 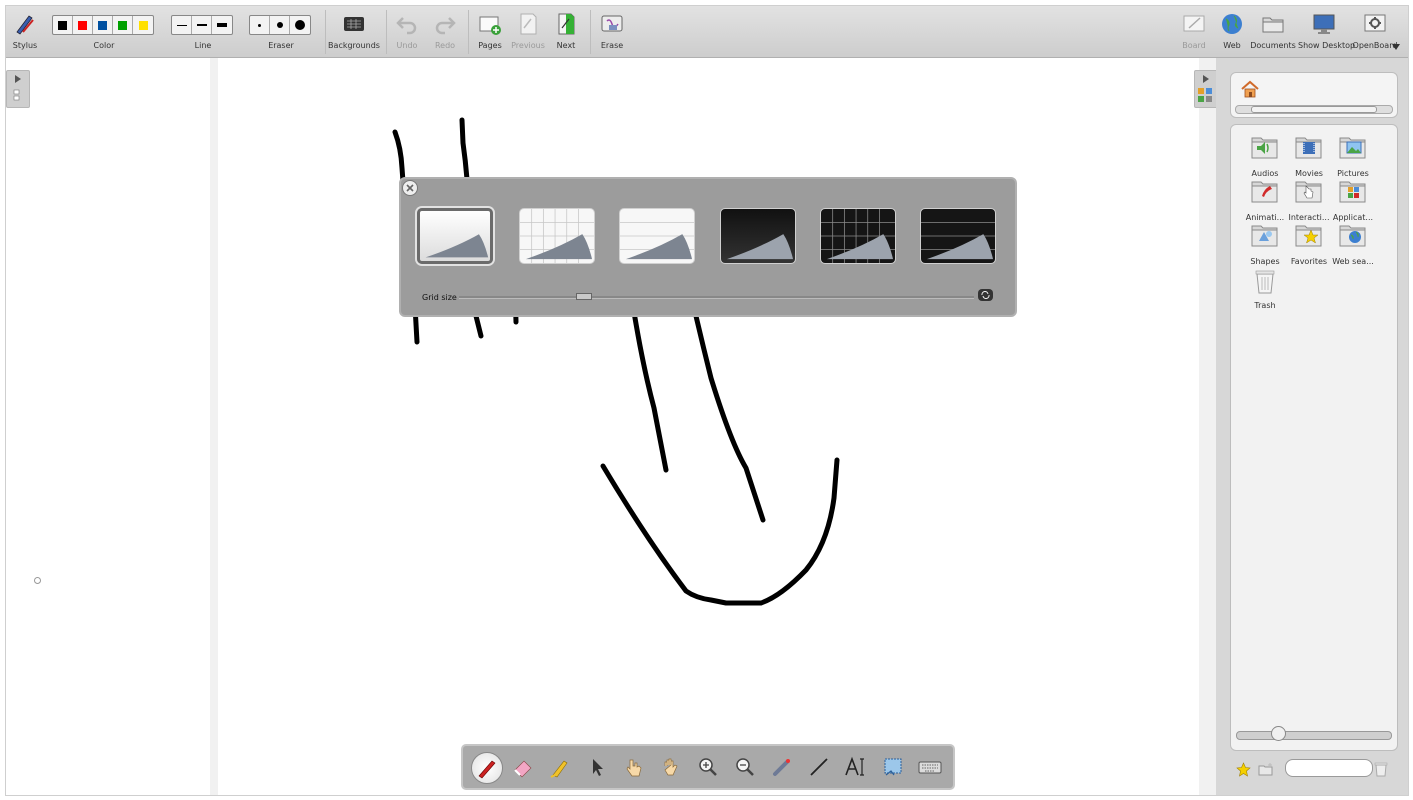 What do you see at coordinates (445, 31) in the screenshot?
I see `redo-button: Redo` at bounding box center [445, 31].